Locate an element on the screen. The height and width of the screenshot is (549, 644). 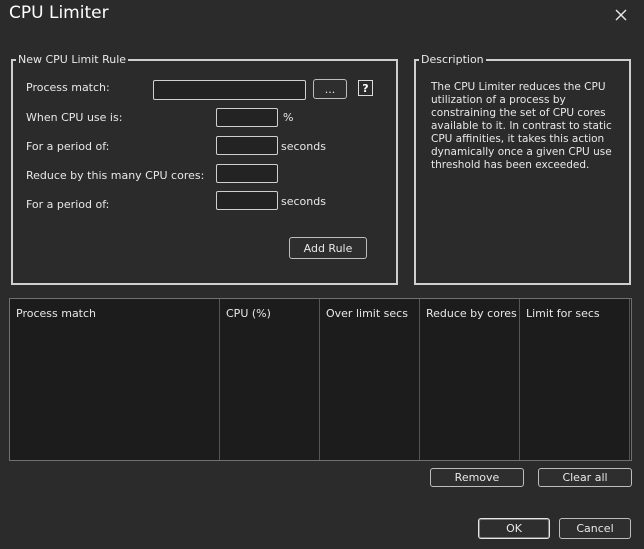
reduce-cores-input is located at coordinates (247, 173).